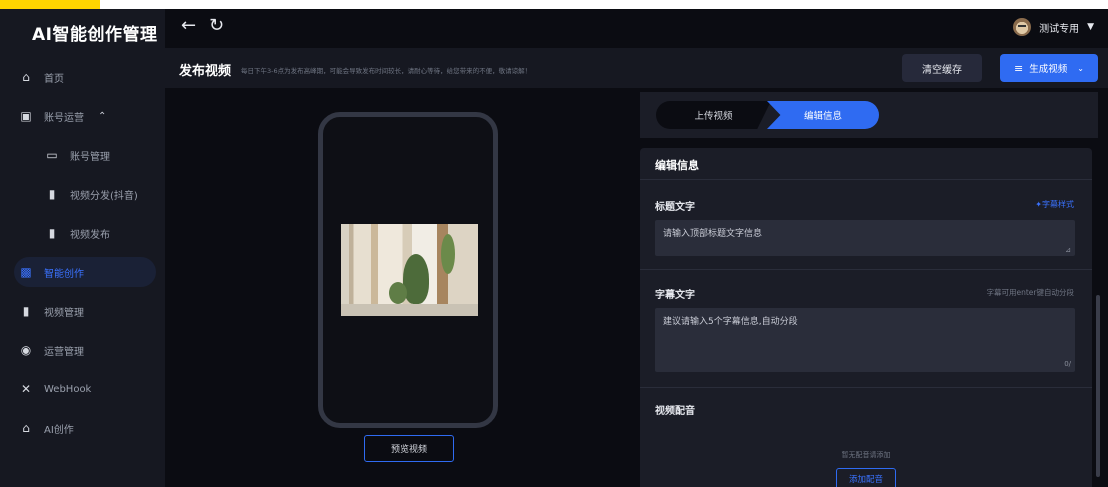 This screenshot has width=1108, height=487. Describe the element at coordinates (26, 389) in the screenshot. I see `shuffle-icon: ✕` at that location.